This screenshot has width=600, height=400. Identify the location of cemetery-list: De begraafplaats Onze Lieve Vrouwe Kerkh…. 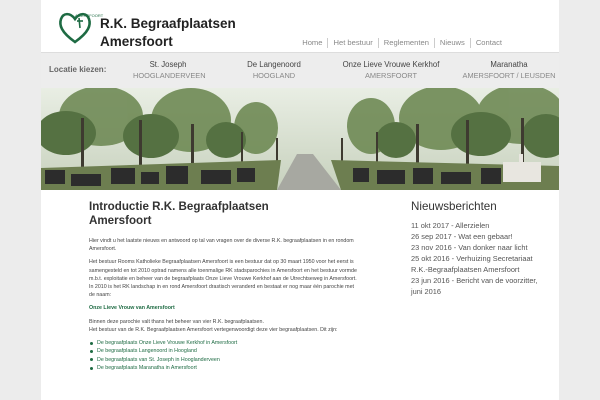
(223, 356).